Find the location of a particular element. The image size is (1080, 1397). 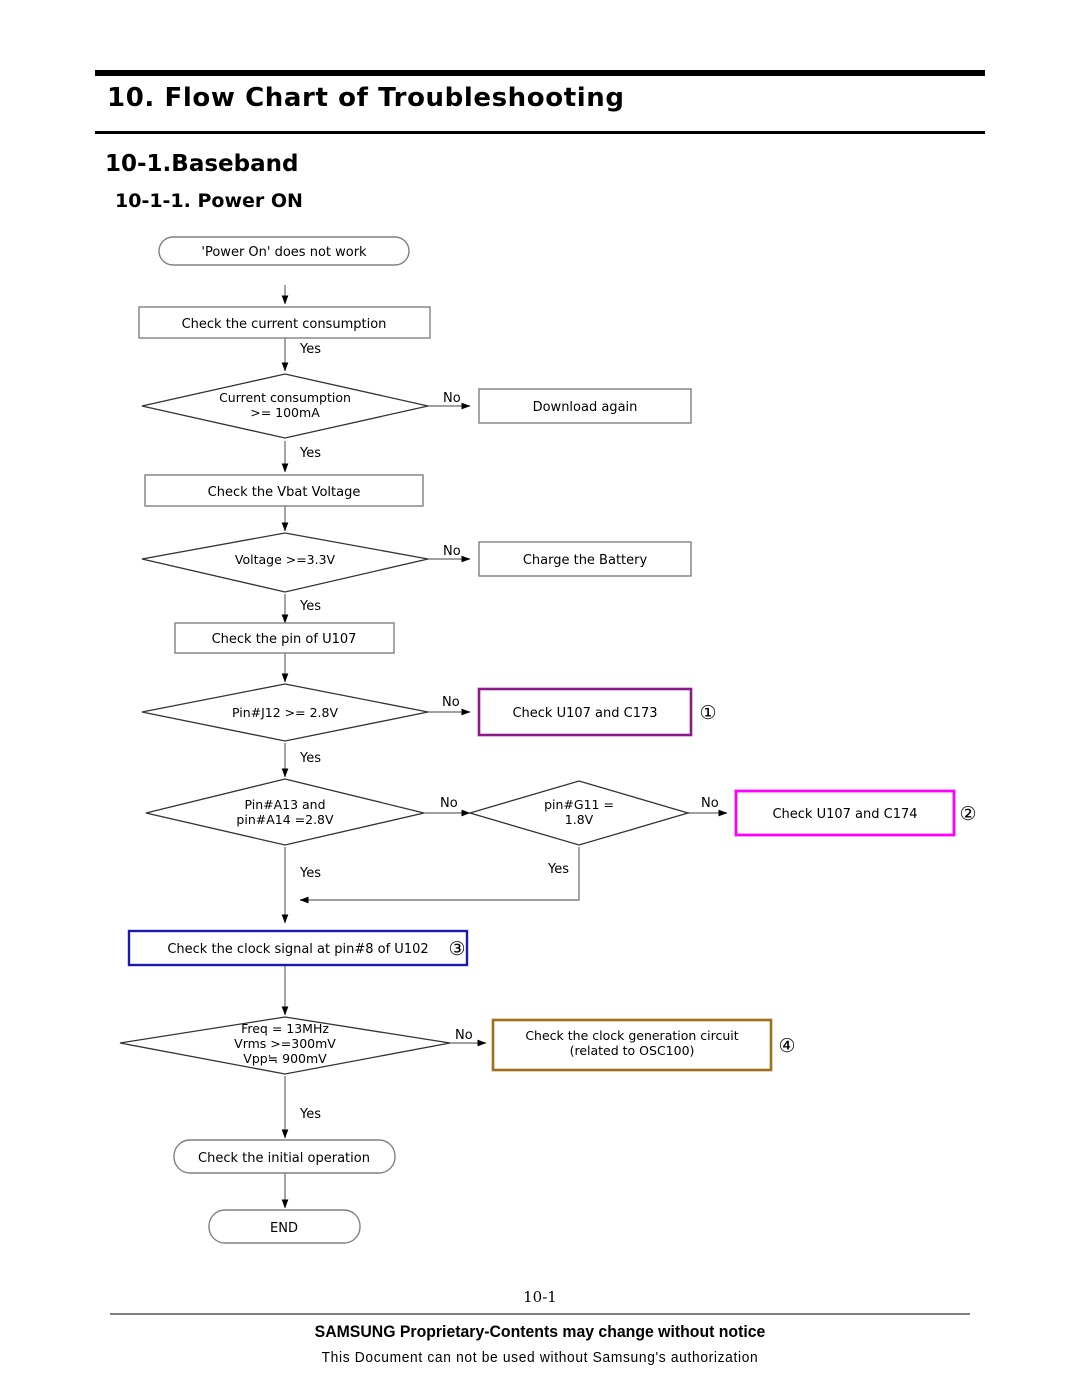

node-check-vbat-voltage: Check the Vbat Voltage is located at coordinates (284, 490).